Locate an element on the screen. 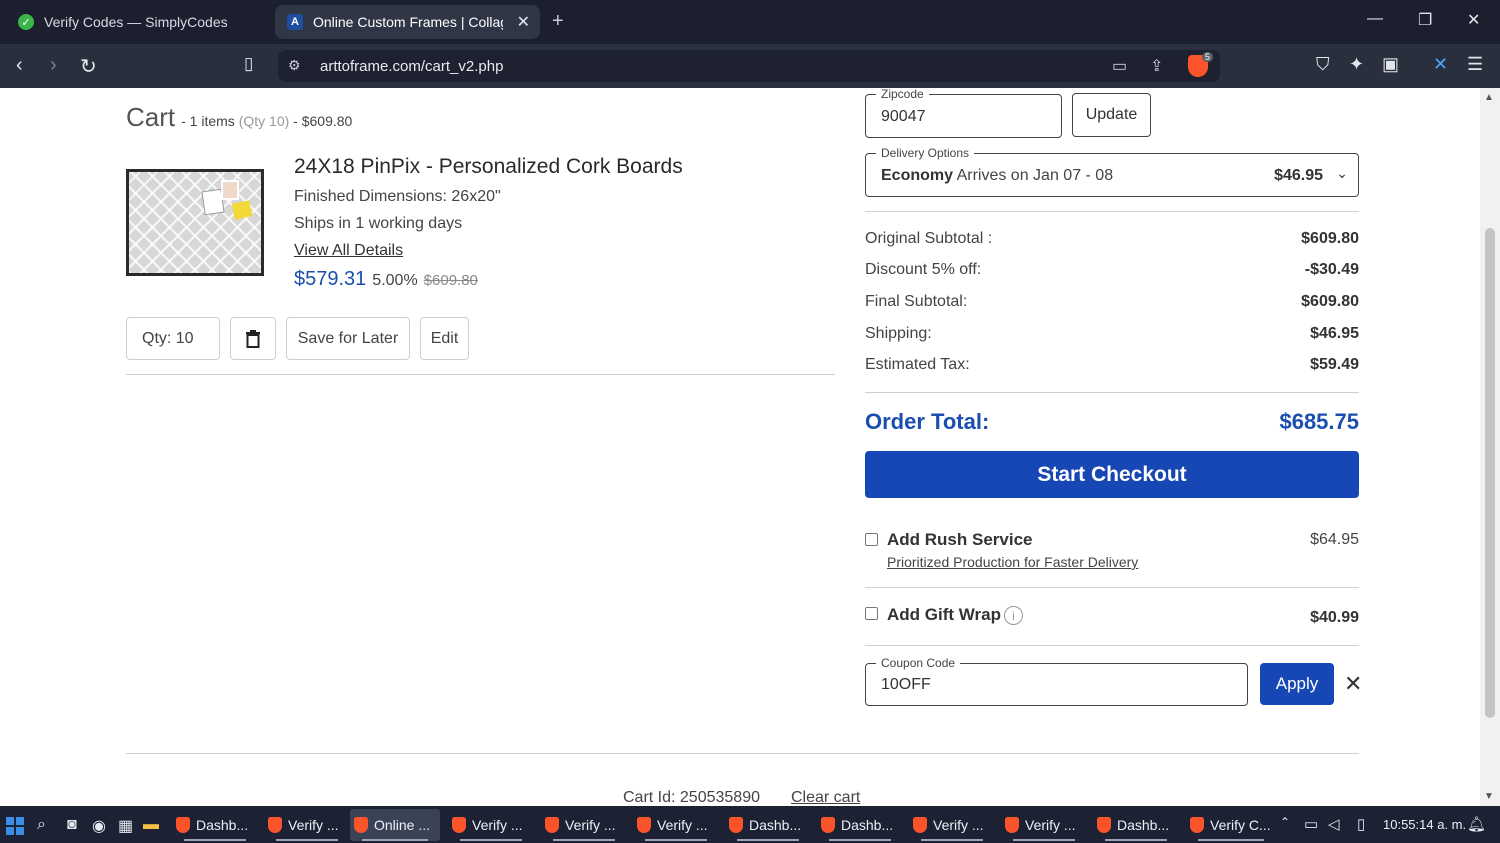 This screenshot has height=843, width=1500. windows-start-icon is located at coordinates (15, 826).